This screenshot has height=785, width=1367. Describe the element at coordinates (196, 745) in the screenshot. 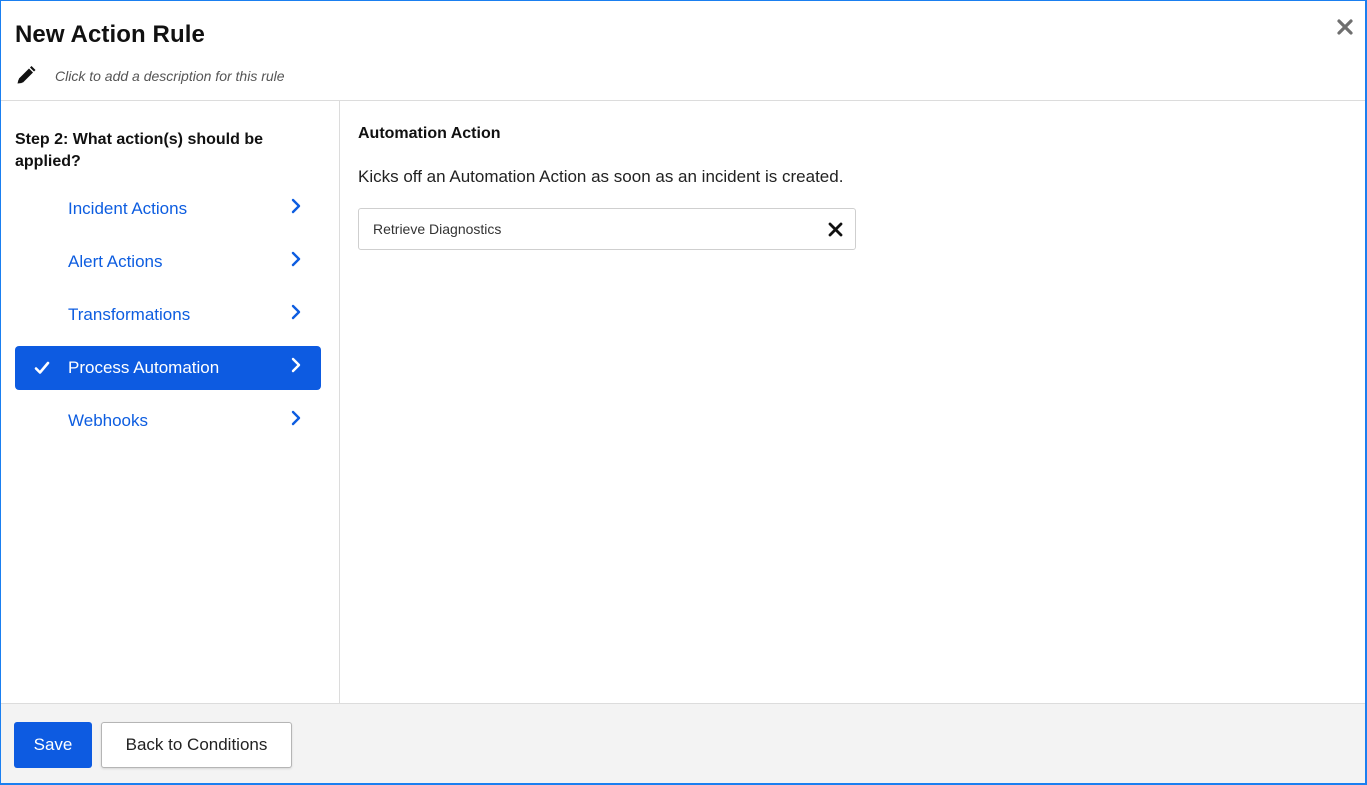

I see `back-to-conditions-button: Back to Conditions` at that location.